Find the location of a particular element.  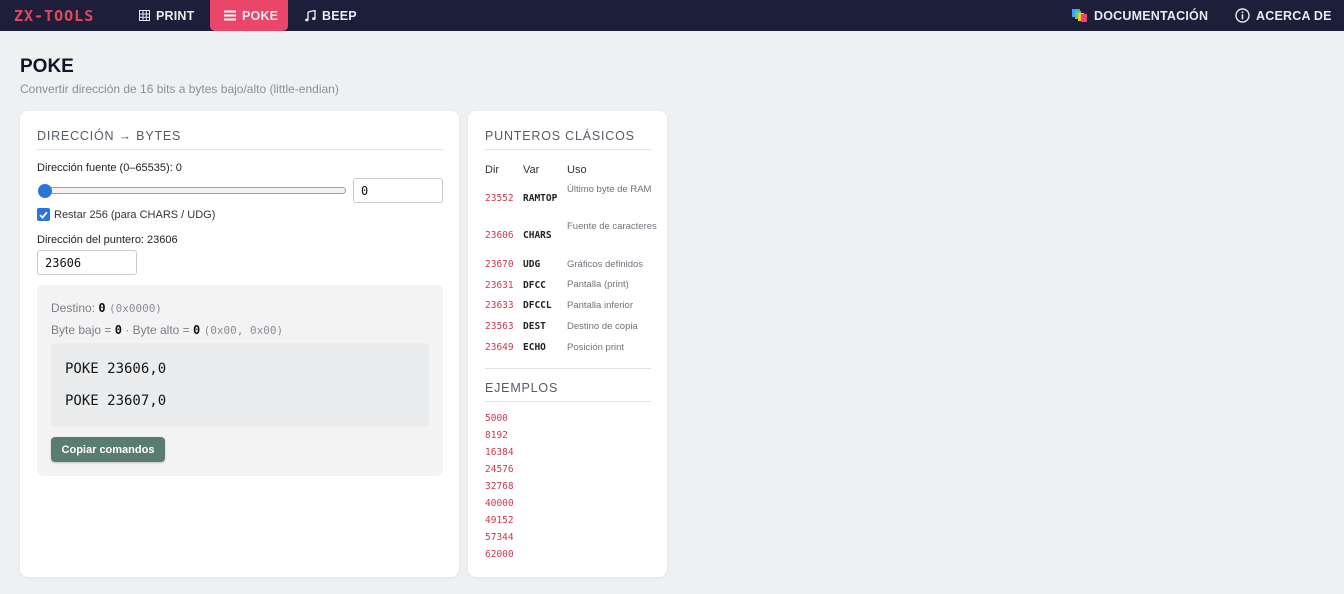

column-header-dir: Dir is located at coordinates (492, 170).